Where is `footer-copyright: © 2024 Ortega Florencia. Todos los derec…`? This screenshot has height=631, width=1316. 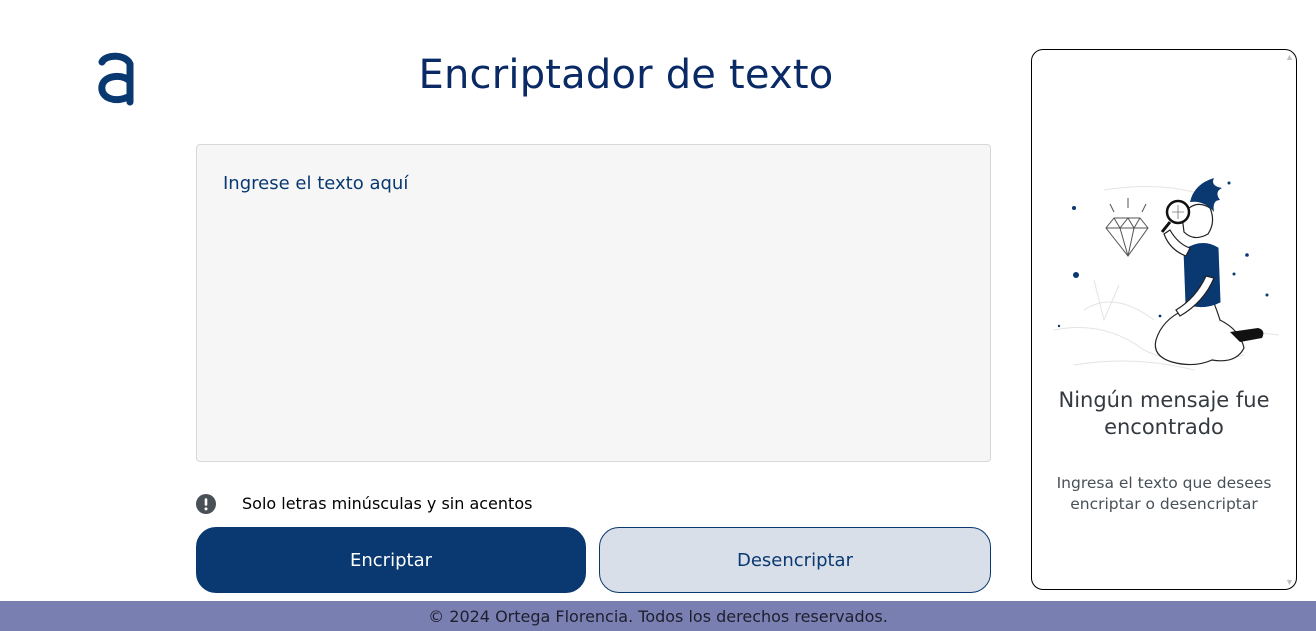
footer-copyright: © 2024 Ortega Florencia. Todos los derec… is located at coordinates (658, 616).